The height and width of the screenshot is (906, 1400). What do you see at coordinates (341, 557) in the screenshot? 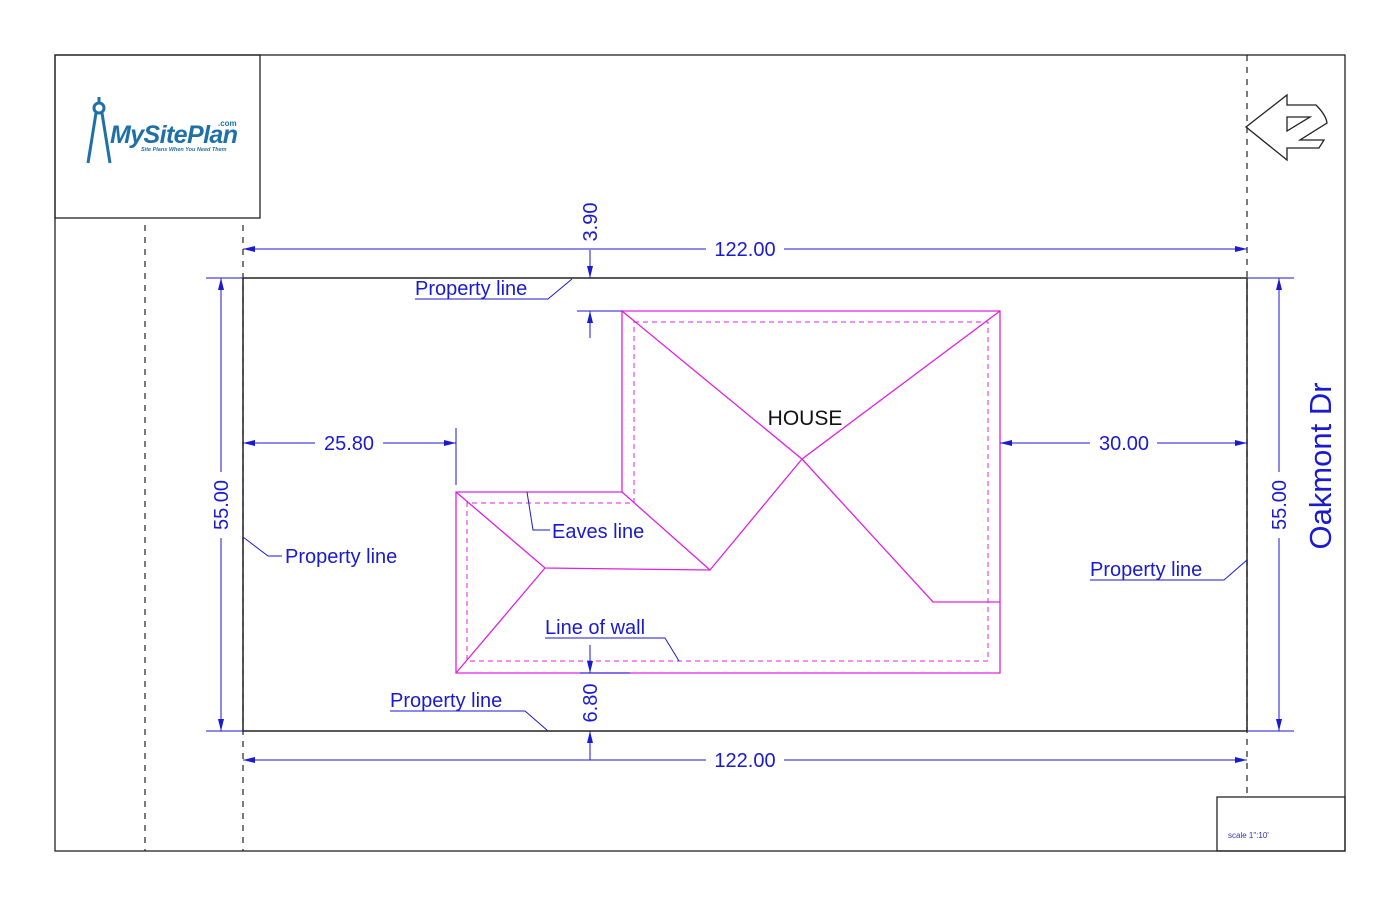
I see `label-property-line-left: Property line` at bounding box center [341, 557].